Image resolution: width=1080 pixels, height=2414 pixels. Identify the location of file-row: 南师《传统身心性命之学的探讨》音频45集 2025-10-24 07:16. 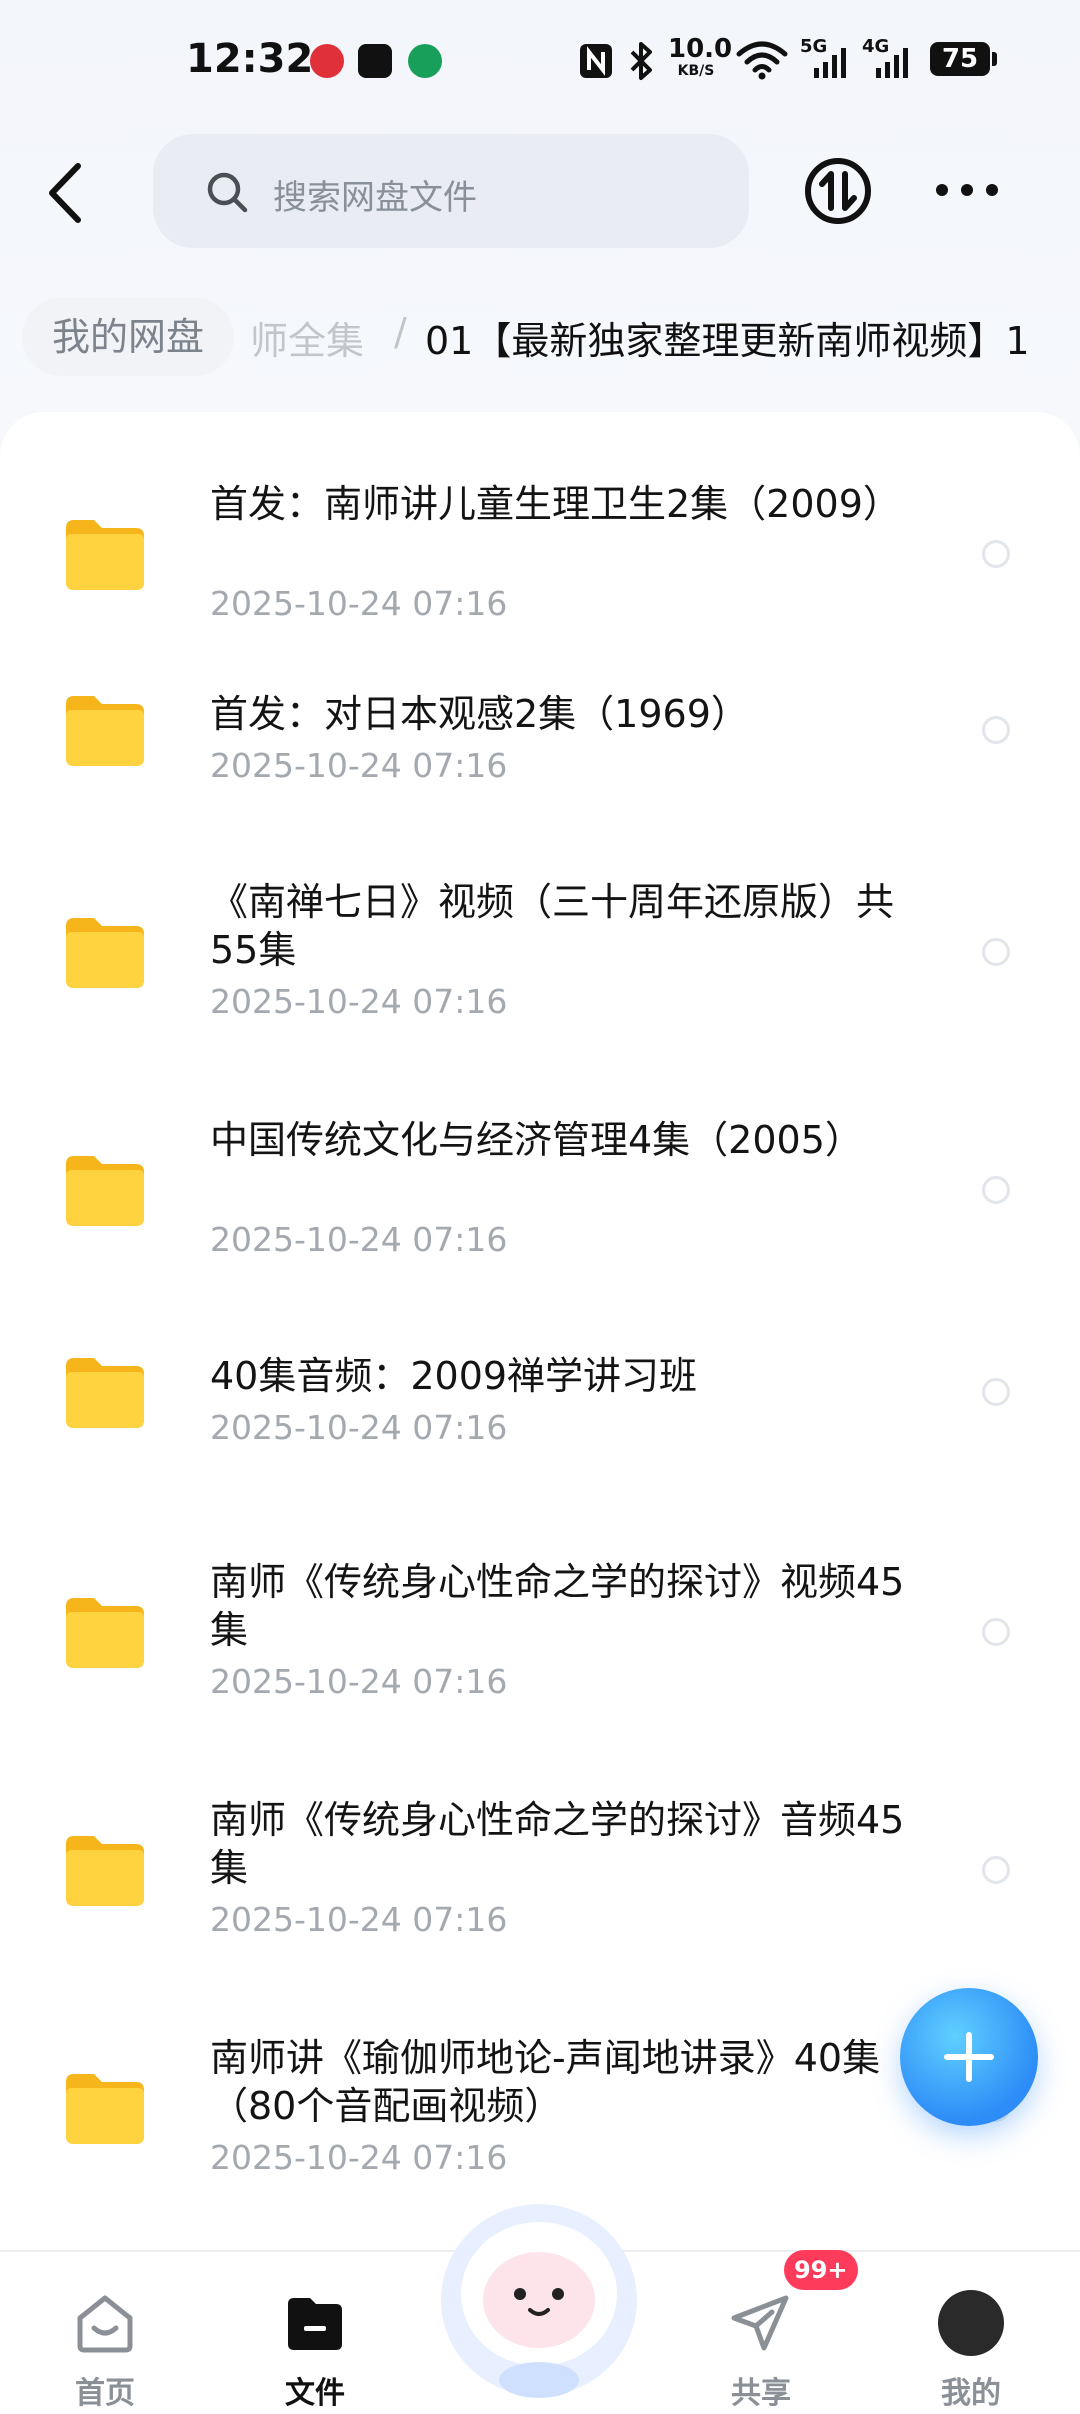
(540, 1833).